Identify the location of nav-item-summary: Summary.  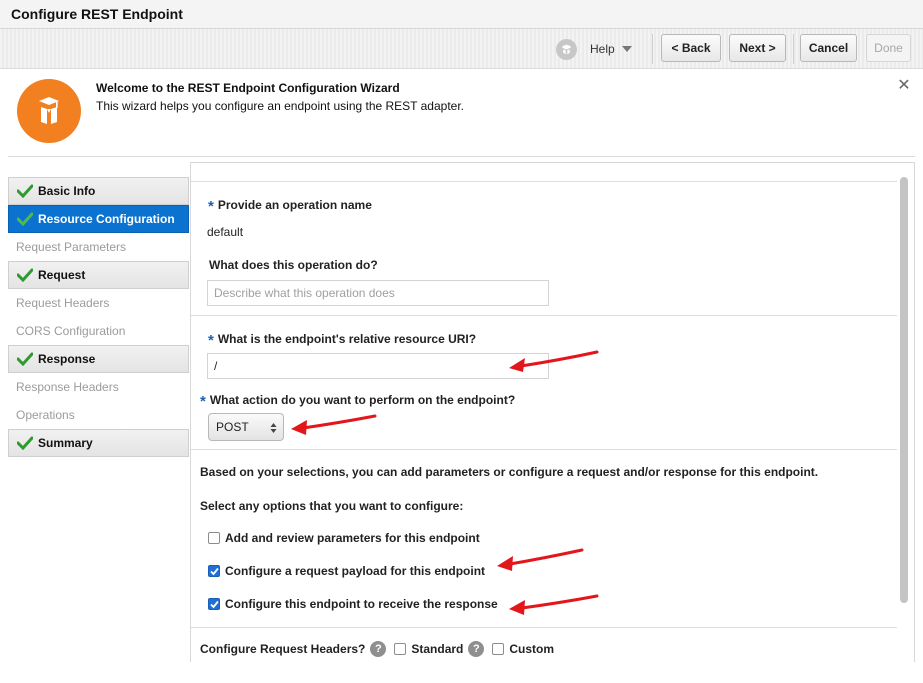
(98, 443).